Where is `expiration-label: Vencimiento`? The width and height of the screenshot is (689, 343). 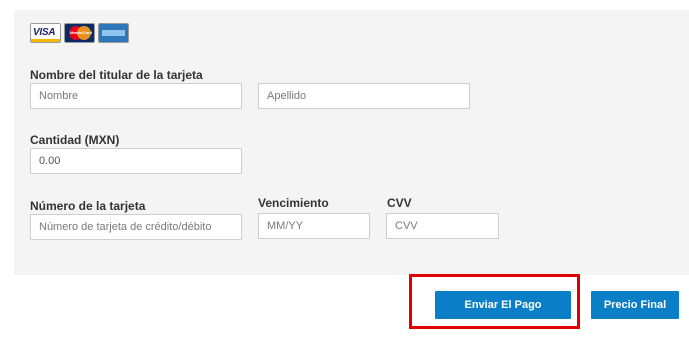 expiration-label: Vencimiento is located at coordinates (293, 203).